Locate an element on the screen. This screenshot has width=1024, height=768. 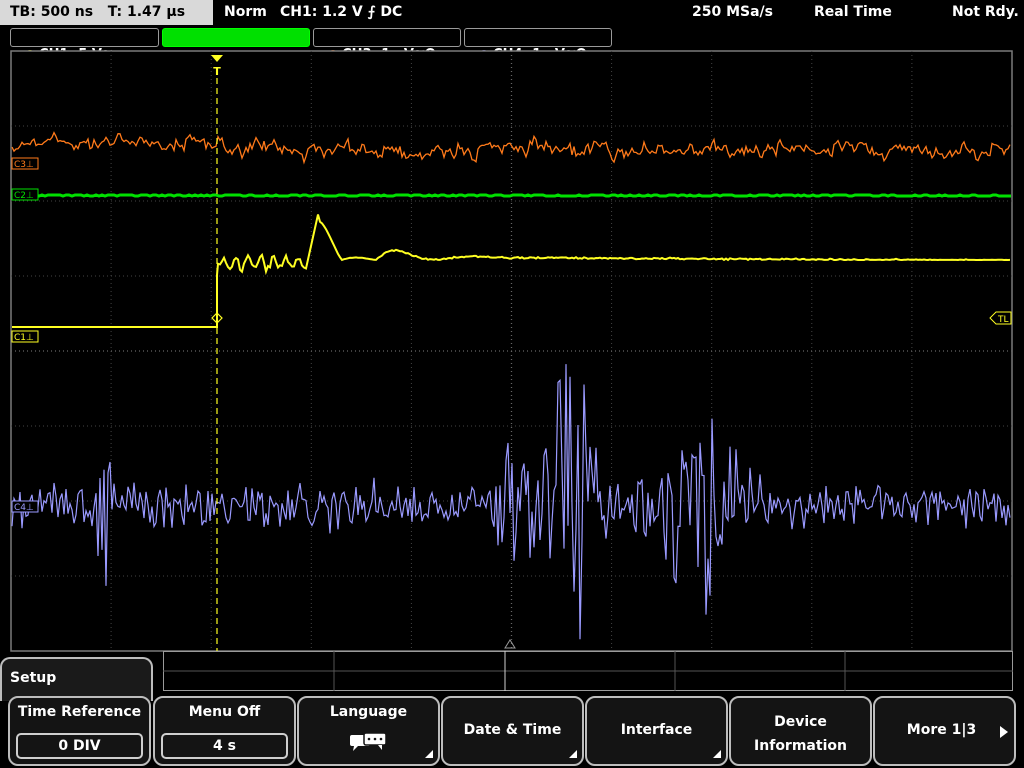
softkey-label: More 1|3 is located at coordinates (941, 730).